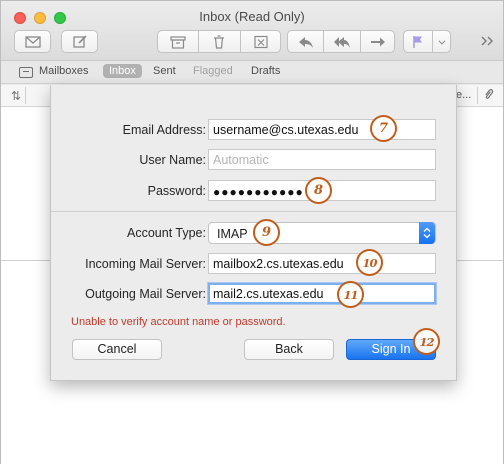 The width and height of the screenshot is (504, 464). I want to click on reply-button, so click(305, 41).